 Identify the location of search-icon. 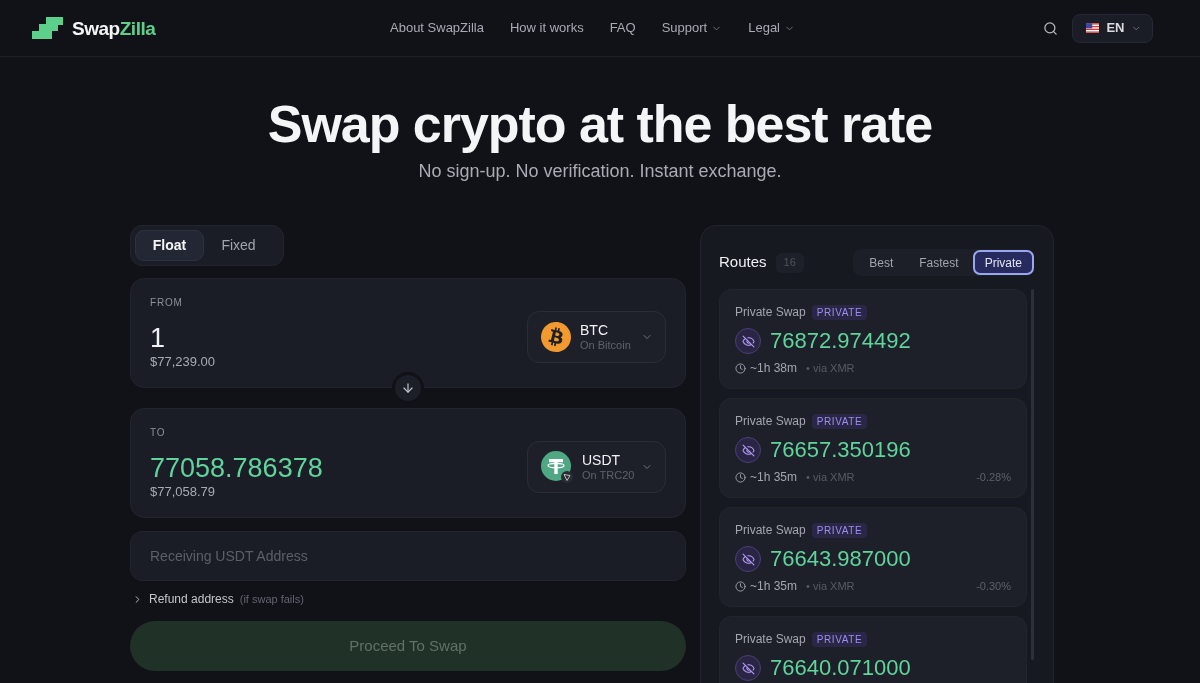
(1050, 28).